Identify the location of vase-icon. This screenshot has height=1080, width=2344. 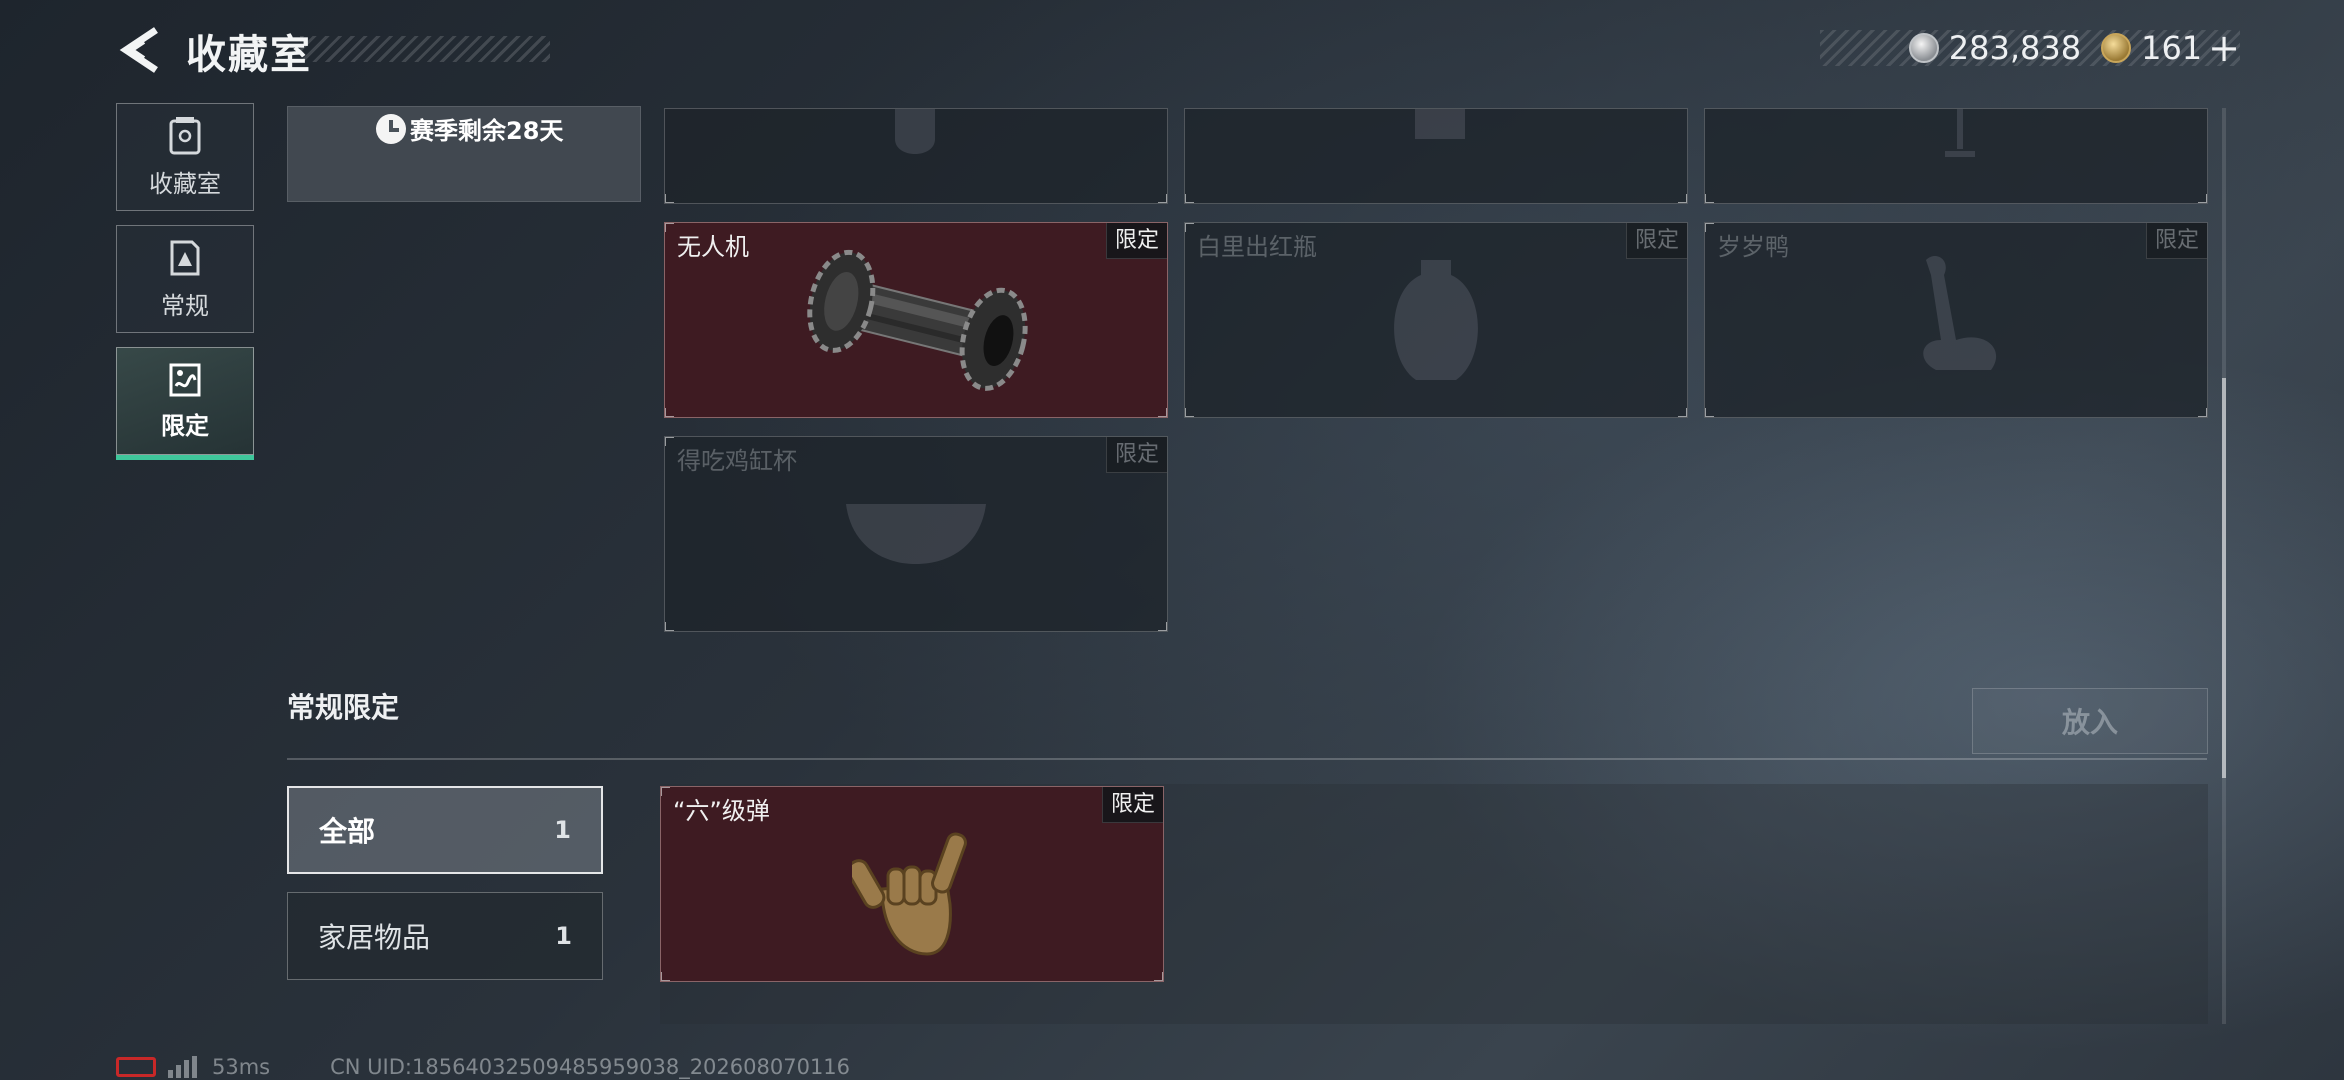
(1436, 320).